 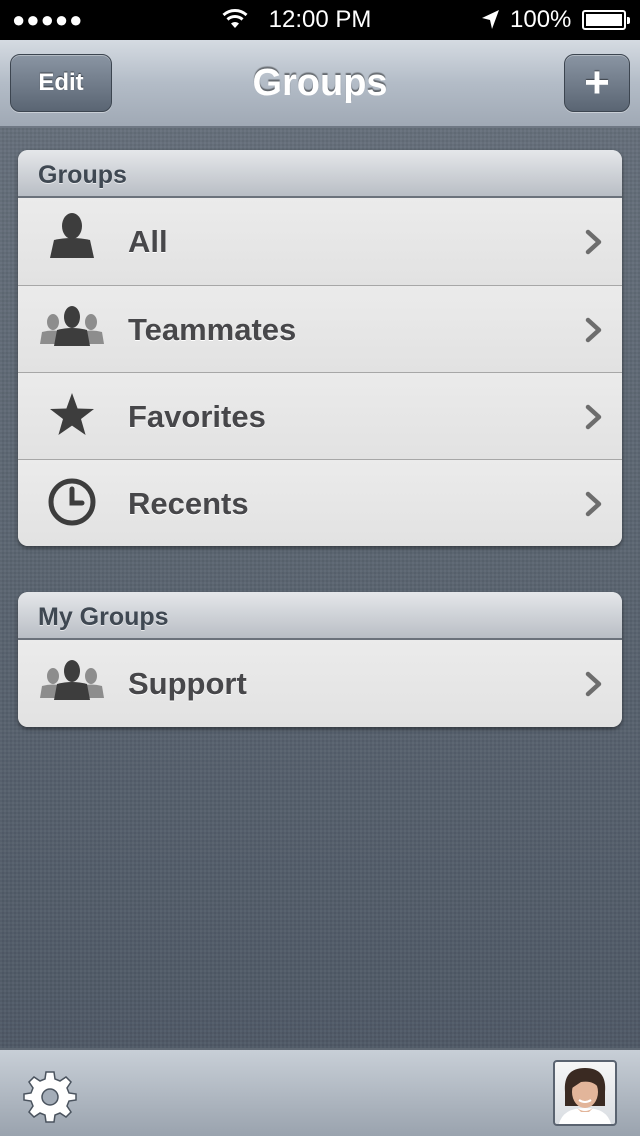 I want to click on section-header: Groups, so click(x=320, y=174).